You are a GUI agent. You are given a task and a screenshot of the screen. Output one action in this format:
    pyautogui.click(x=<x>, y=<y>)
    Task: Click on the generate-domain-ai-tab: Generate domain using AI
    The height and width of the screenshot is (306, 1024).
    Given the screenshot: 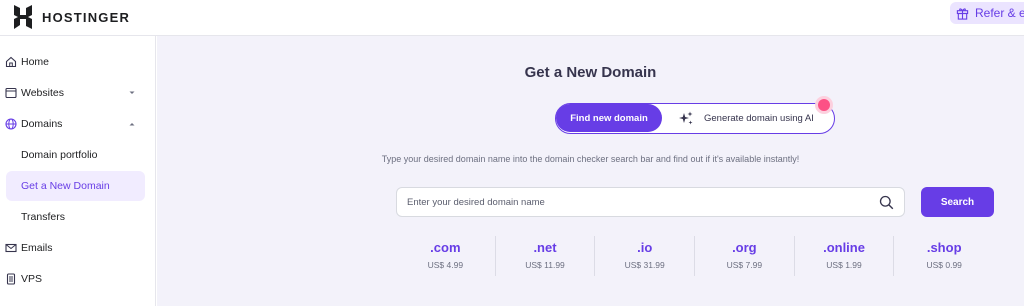 What is the action you would take?
    pyautogui.click(x=746, y=118)
    